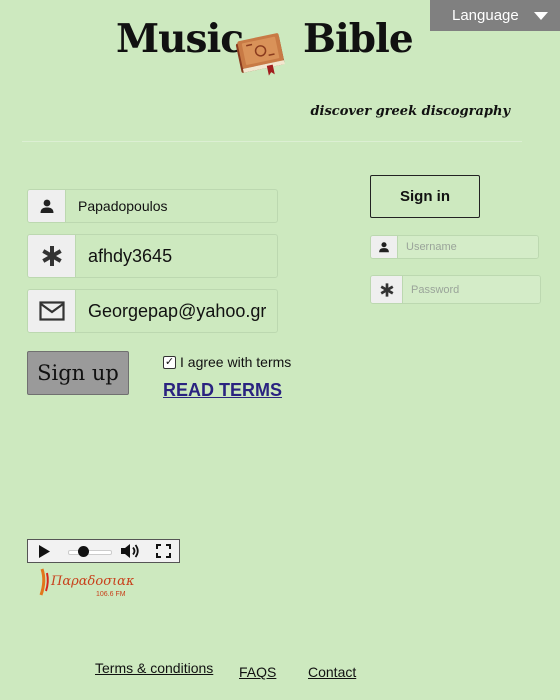 The image size is (560, 700). Describe the element at coordinates (92, 581) in the screenshot. I see `radio-logo-text: Παραδοσιακός` at that location.